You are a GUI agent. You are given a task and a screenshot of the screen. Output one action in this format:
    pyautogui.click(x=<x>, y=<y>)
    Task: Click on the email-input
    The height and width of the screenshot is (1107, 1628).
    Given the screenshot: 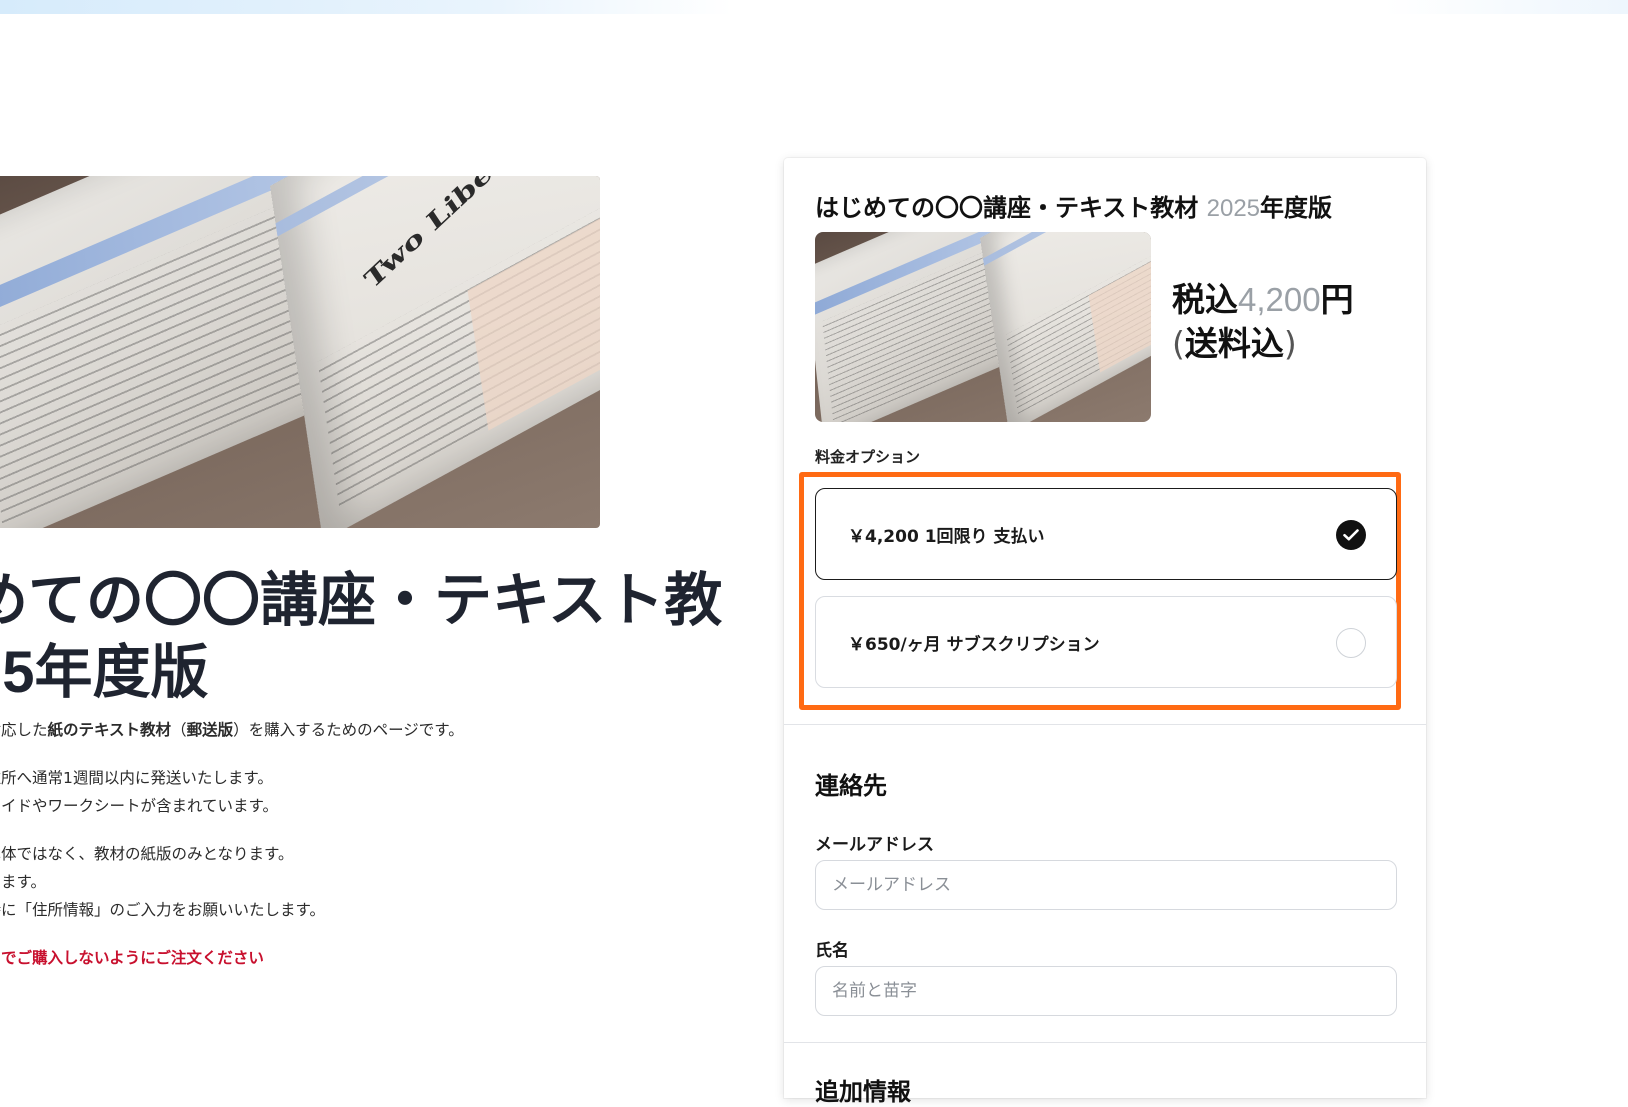 What is the action you would take?
    pyautogui.click(x=1106, y=885)
    